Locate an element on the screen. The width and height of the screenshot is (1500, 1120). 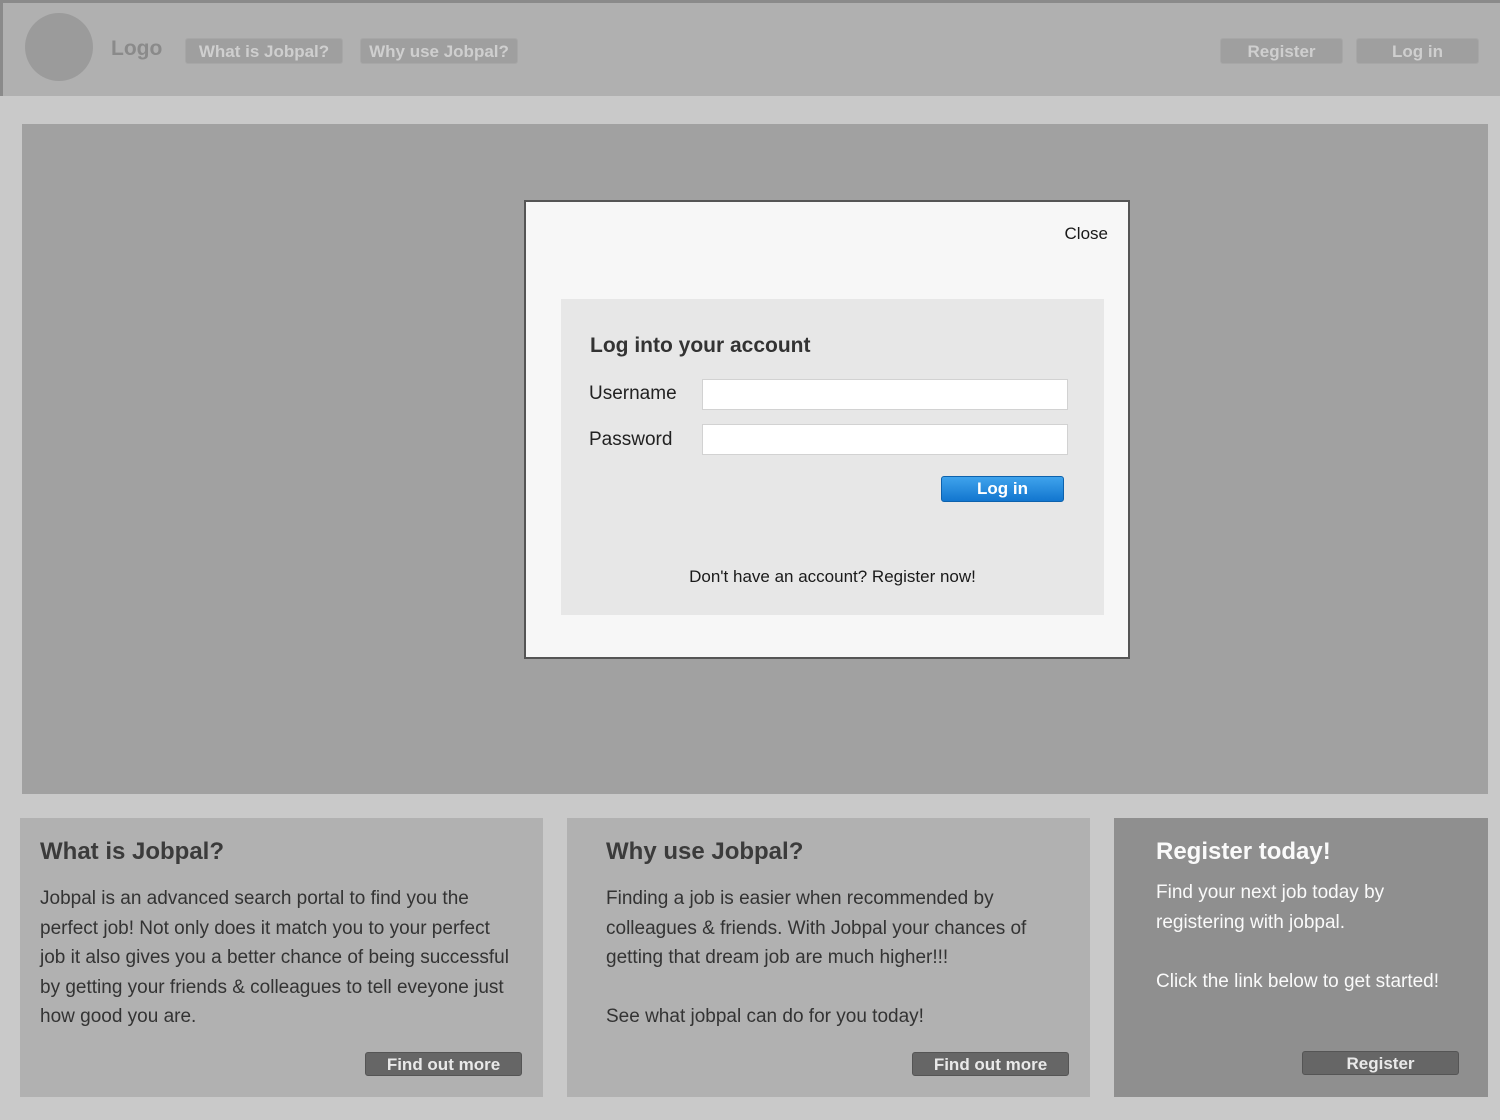
header-register-button: Register is located at coordinates (1281, 51).